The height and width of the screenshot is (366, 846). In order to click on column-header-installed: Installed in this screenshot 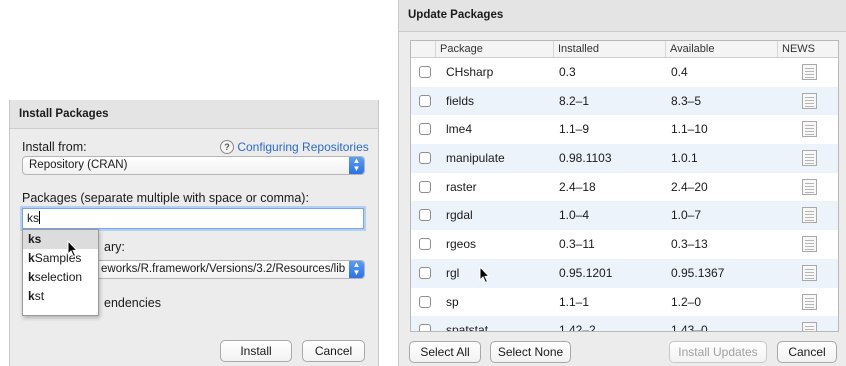, I will do `click(576, 49)`.